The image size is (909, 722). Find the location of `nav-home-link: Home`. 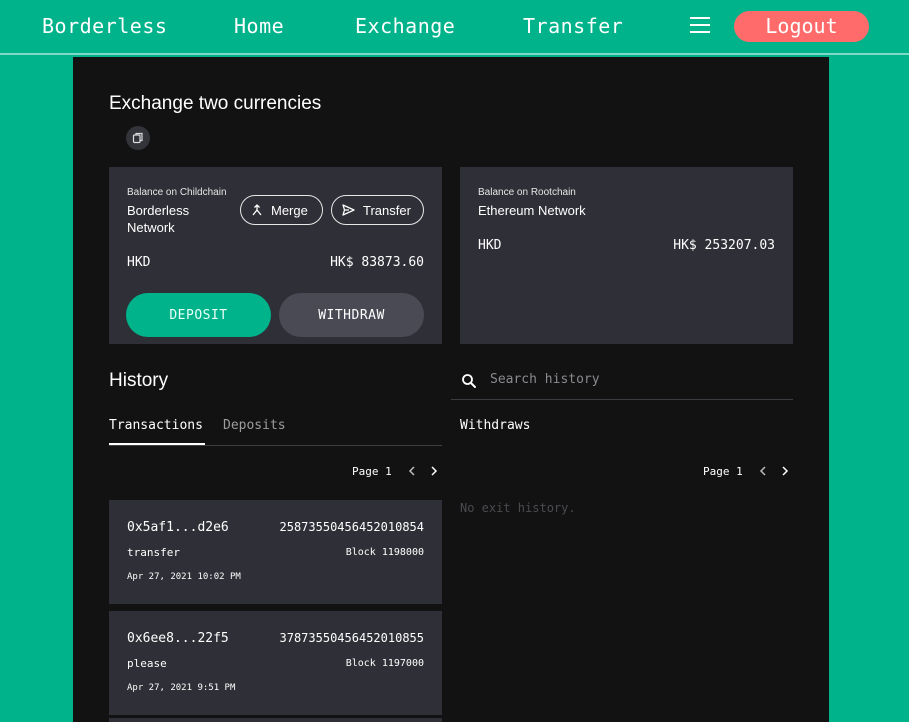

nav-home-link: Home is located at coordinates (259, 26).